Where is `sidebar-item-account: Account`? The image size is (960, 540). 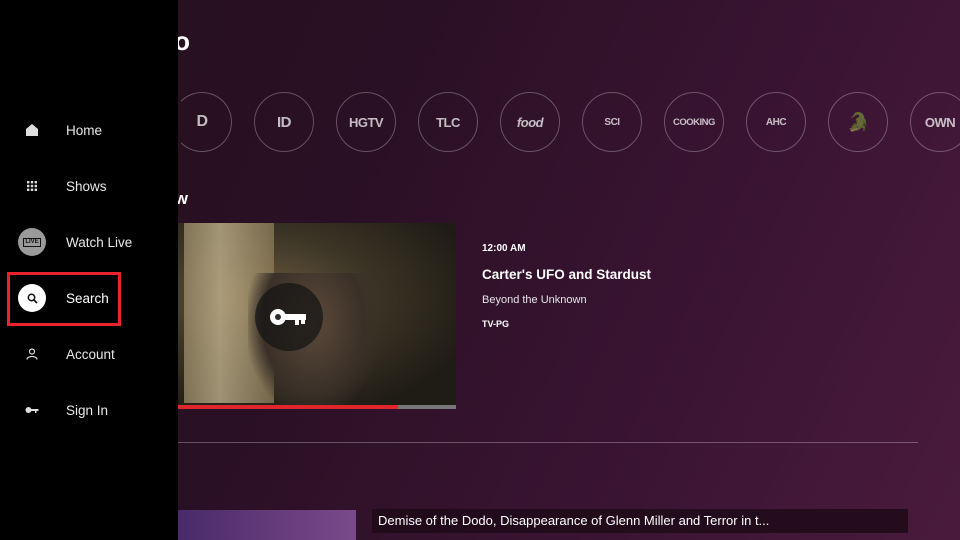
sidebar-item-account: Account is located at coordinates (89, 354).